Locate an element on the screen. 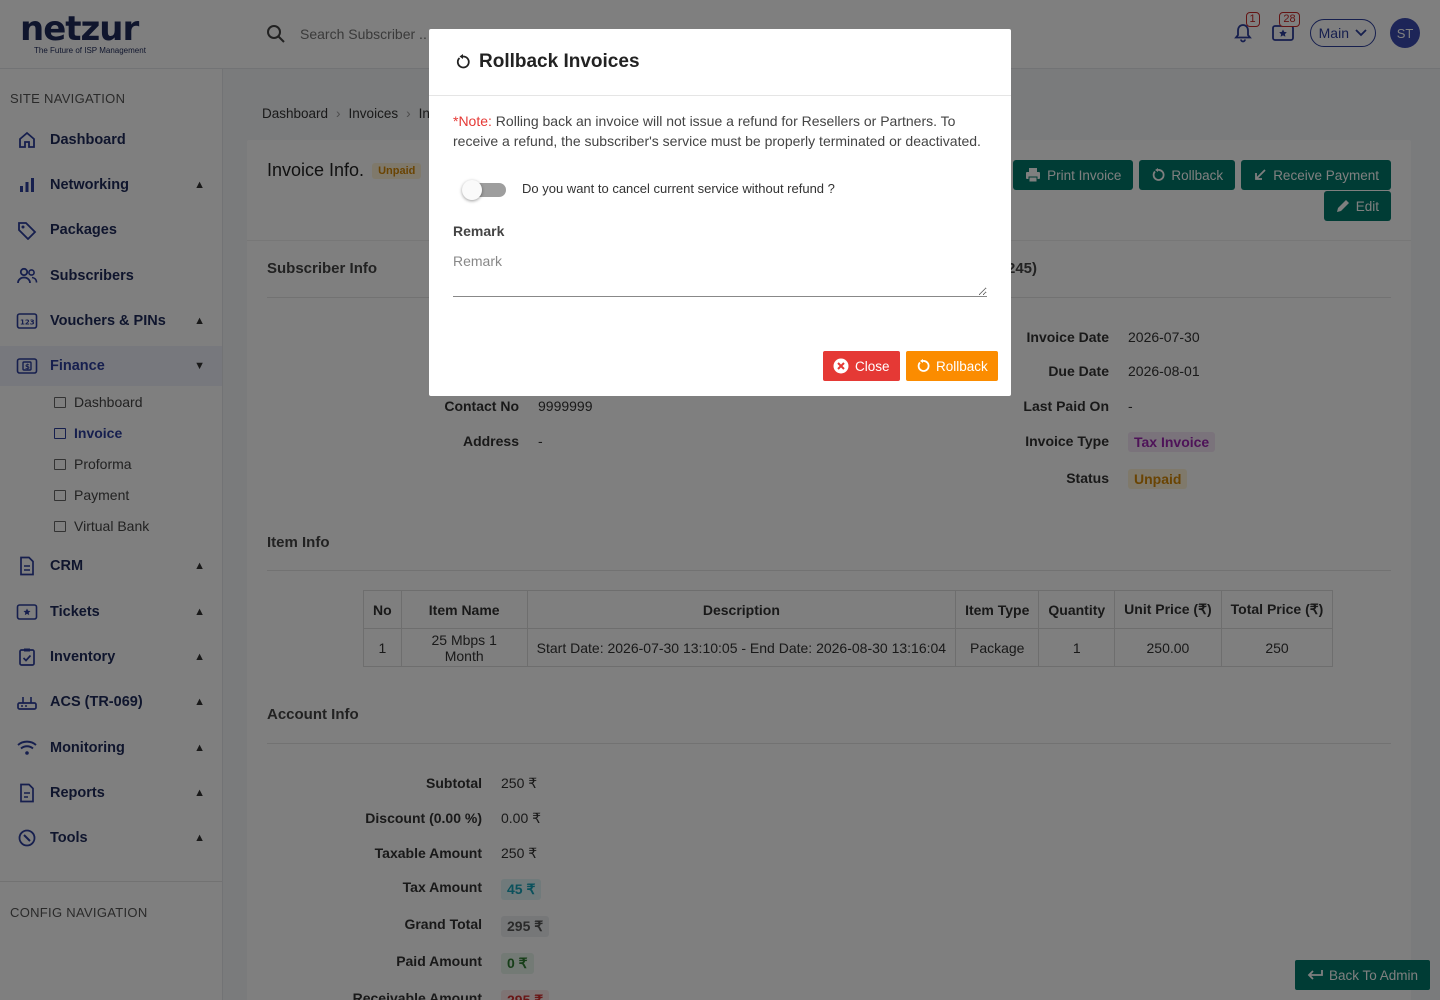  remark-textarea is located at coordinates (720, 273).